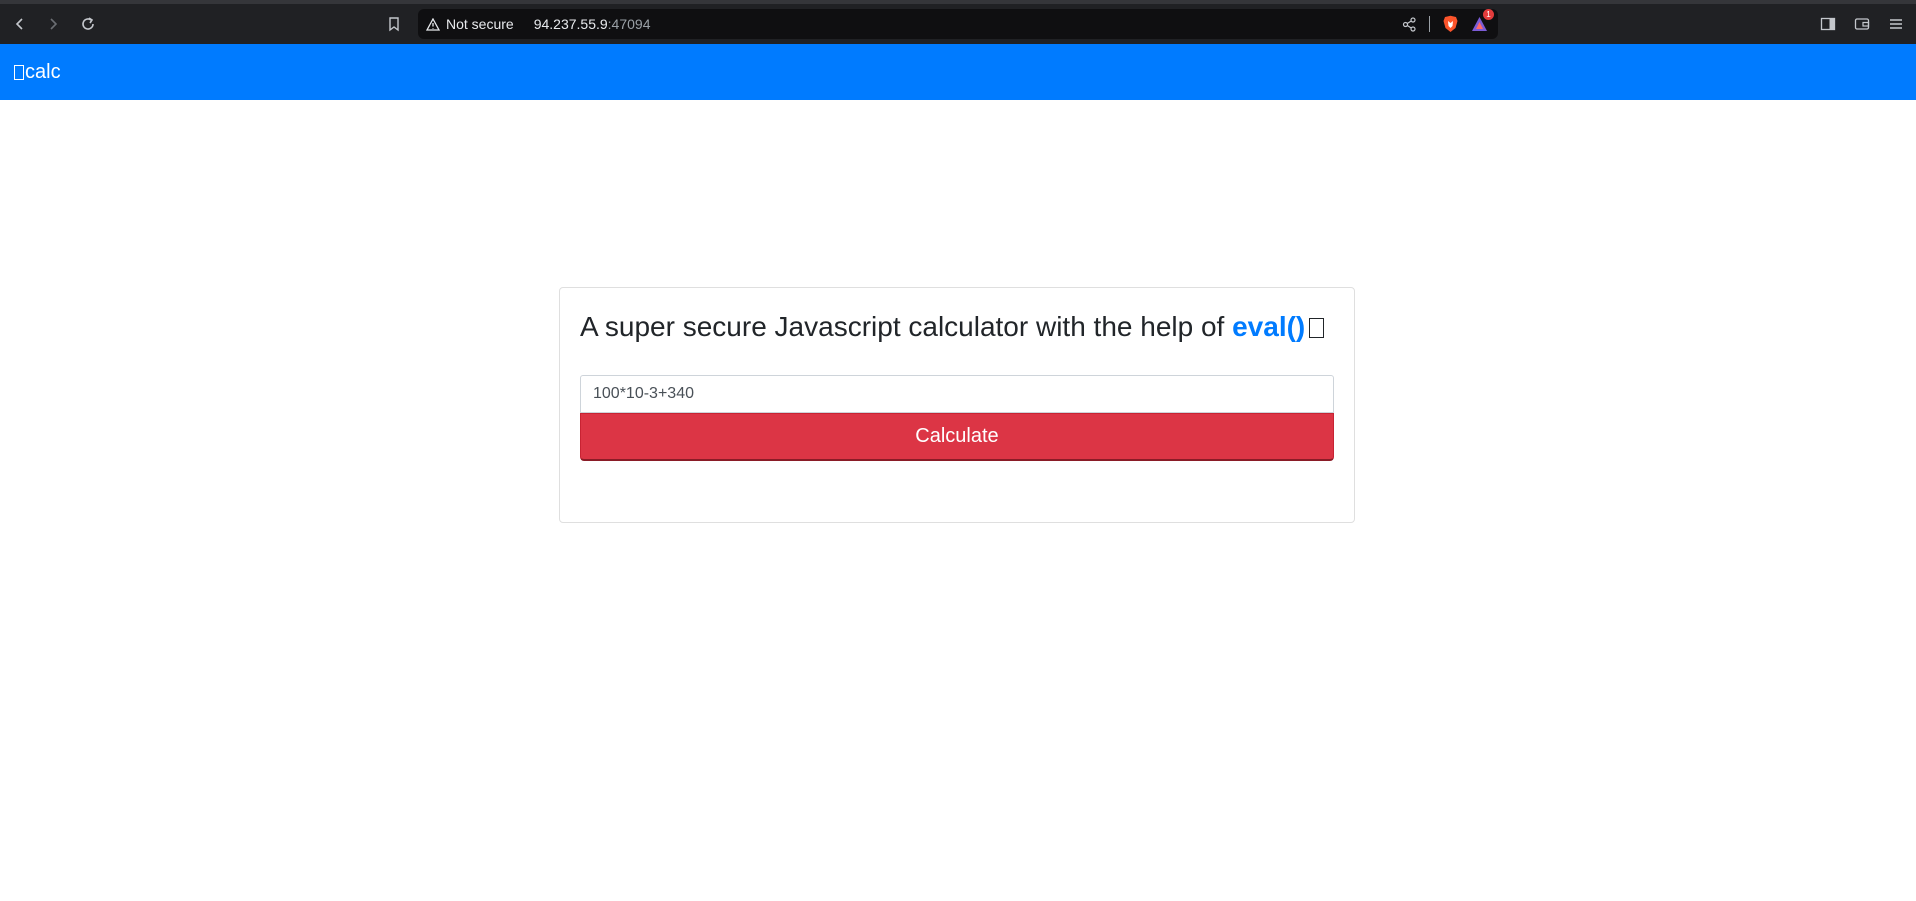  What do you see at coordinates (1482, 20) in the screenshot?
I see `brave-rewards-button: 1` at bounding box center [1482, 20].